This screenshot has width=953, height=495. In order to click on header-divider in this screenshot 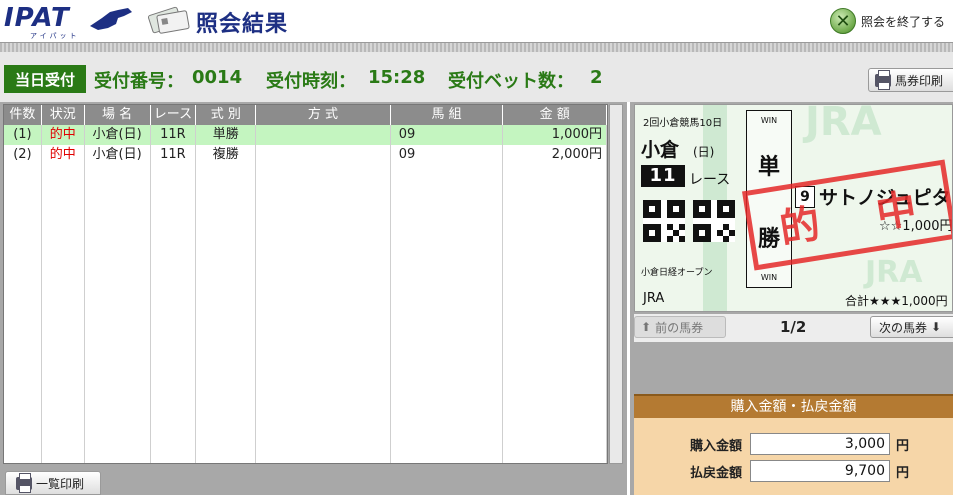, I will do `click(476, 47)`.